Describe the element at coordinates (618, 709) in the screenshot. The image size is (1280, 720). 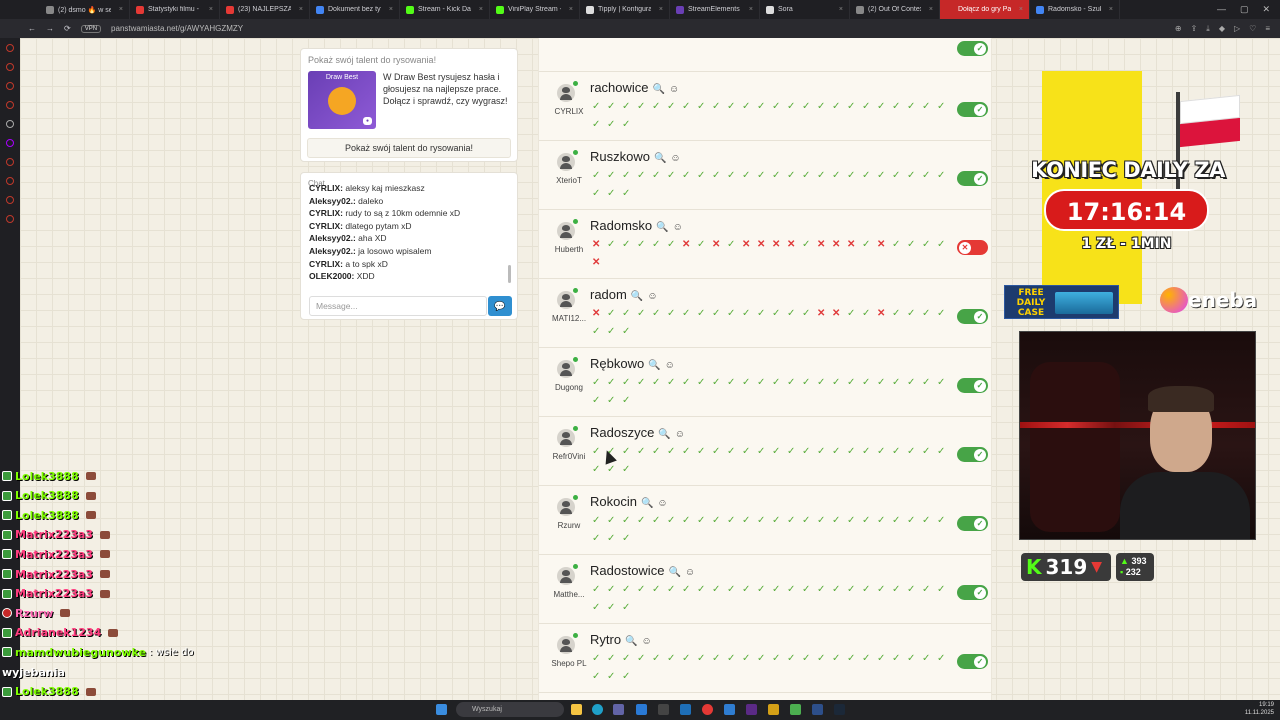
I see `teams-icon` at that location.